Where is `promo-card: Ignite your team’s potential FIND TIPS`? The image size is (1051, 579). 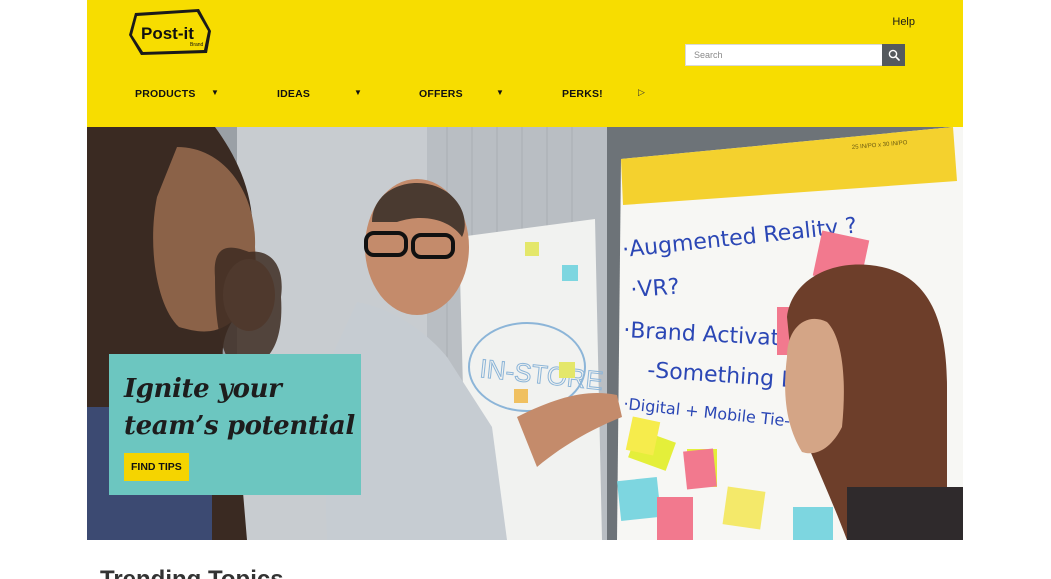 promo-card: Ignite your team’s potential FIND TIPS is located at coordinates (235, 424).